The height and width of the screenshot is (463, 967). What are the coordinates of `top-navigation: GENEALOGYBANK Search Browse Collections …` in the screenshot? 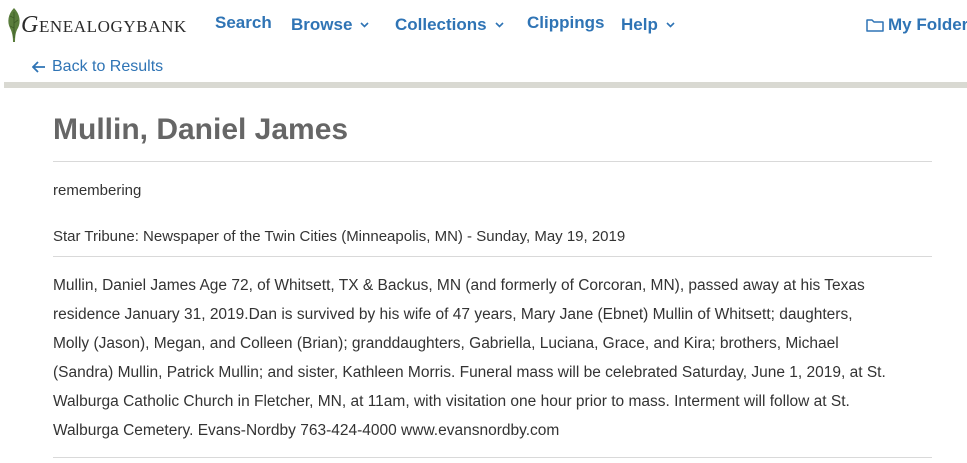 It's located at (483, 25).